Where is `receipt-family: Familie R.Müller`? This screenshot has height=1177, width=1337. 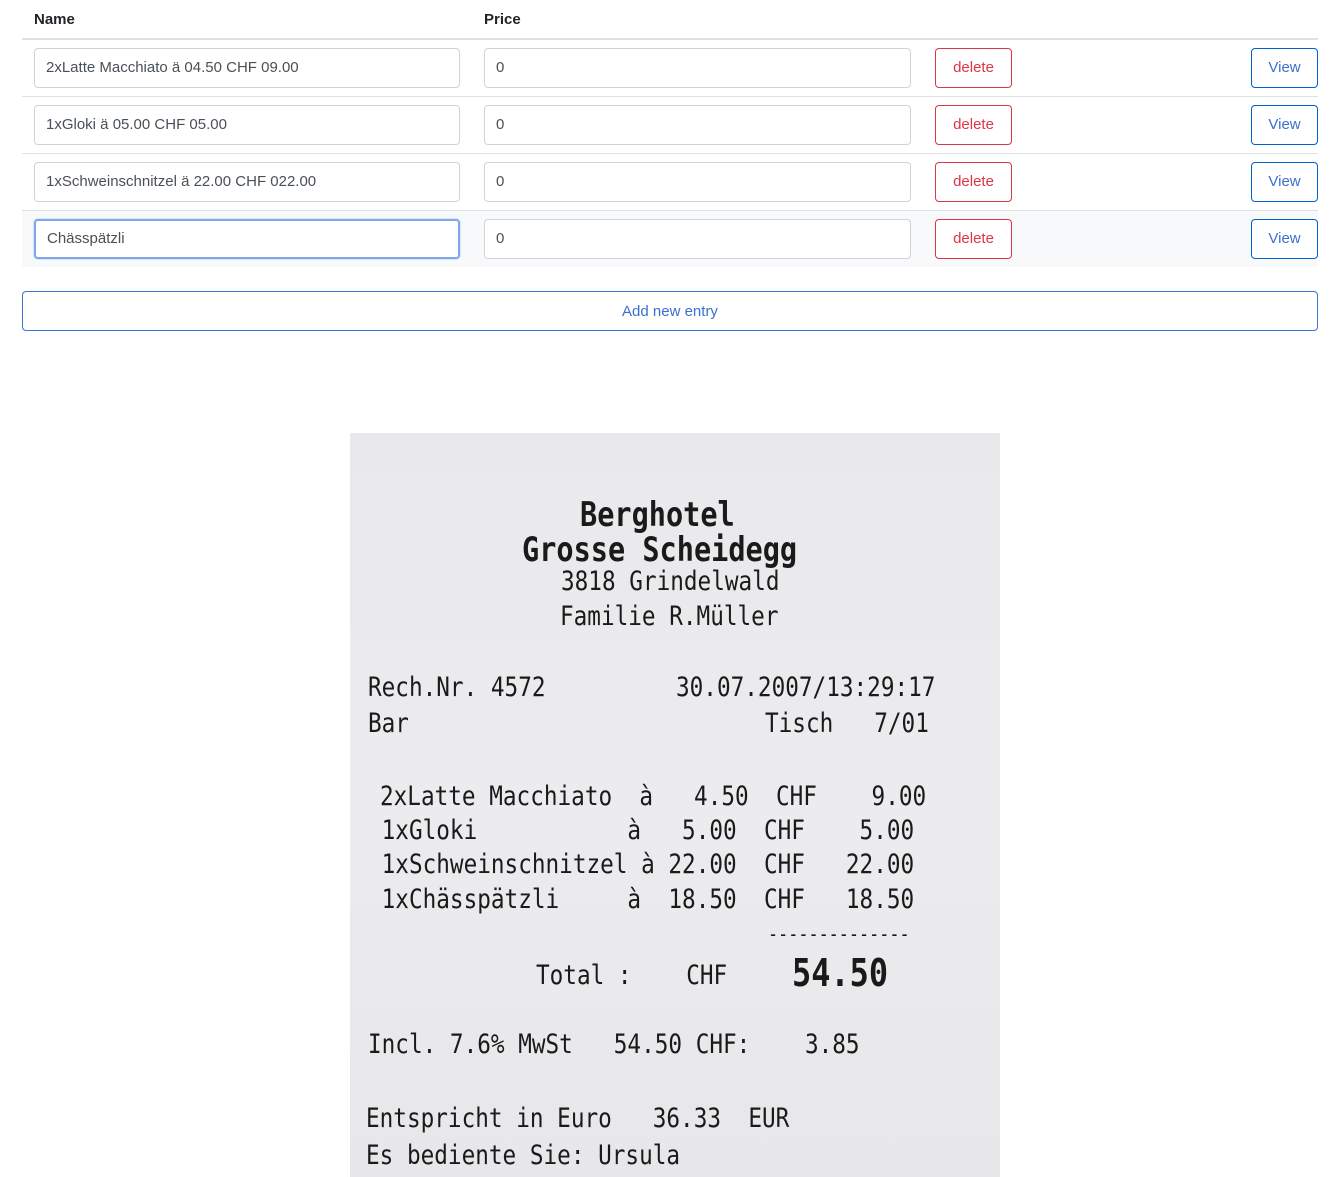
receipt-family: Familie R.Müller is located at coordinates (669, 616).